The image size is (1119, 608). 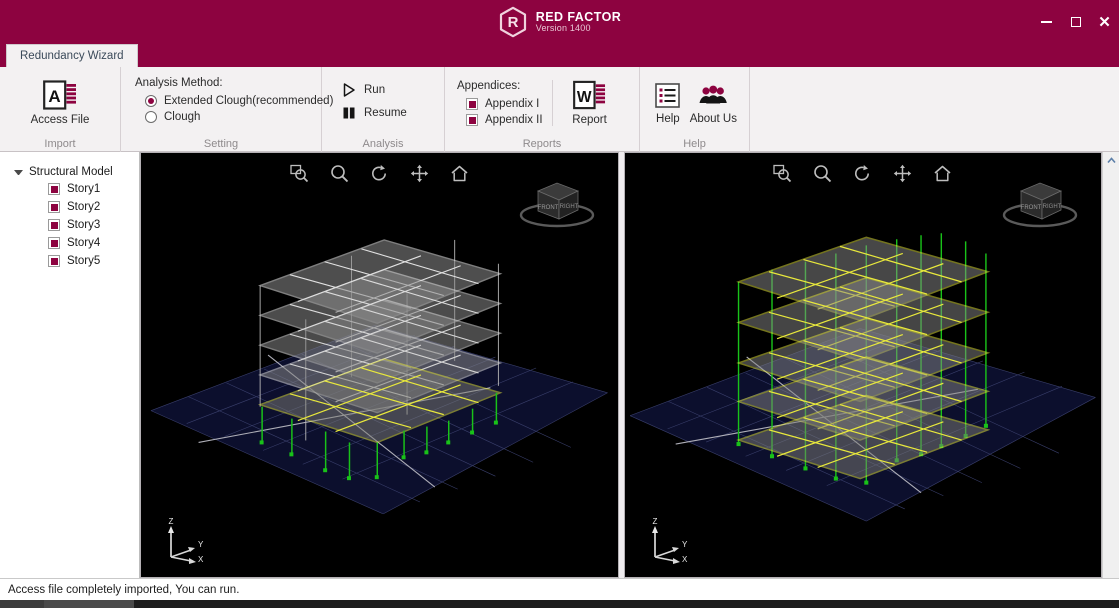 I want to click on checkbox-appendix-i: Appendix I, so click(x=498, y=104).